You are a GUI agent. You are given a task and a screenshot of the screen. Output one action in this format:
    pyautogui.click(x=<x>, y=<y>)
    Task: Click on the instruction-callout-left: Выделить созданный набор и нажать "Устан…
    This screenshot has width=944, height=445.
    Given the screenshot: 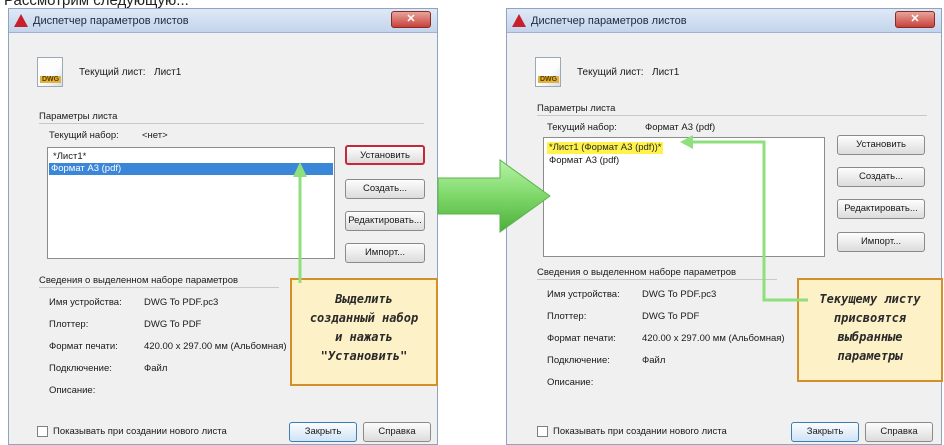 What is the action you would take?
    pyautogui.click(x=364, y=332)
    